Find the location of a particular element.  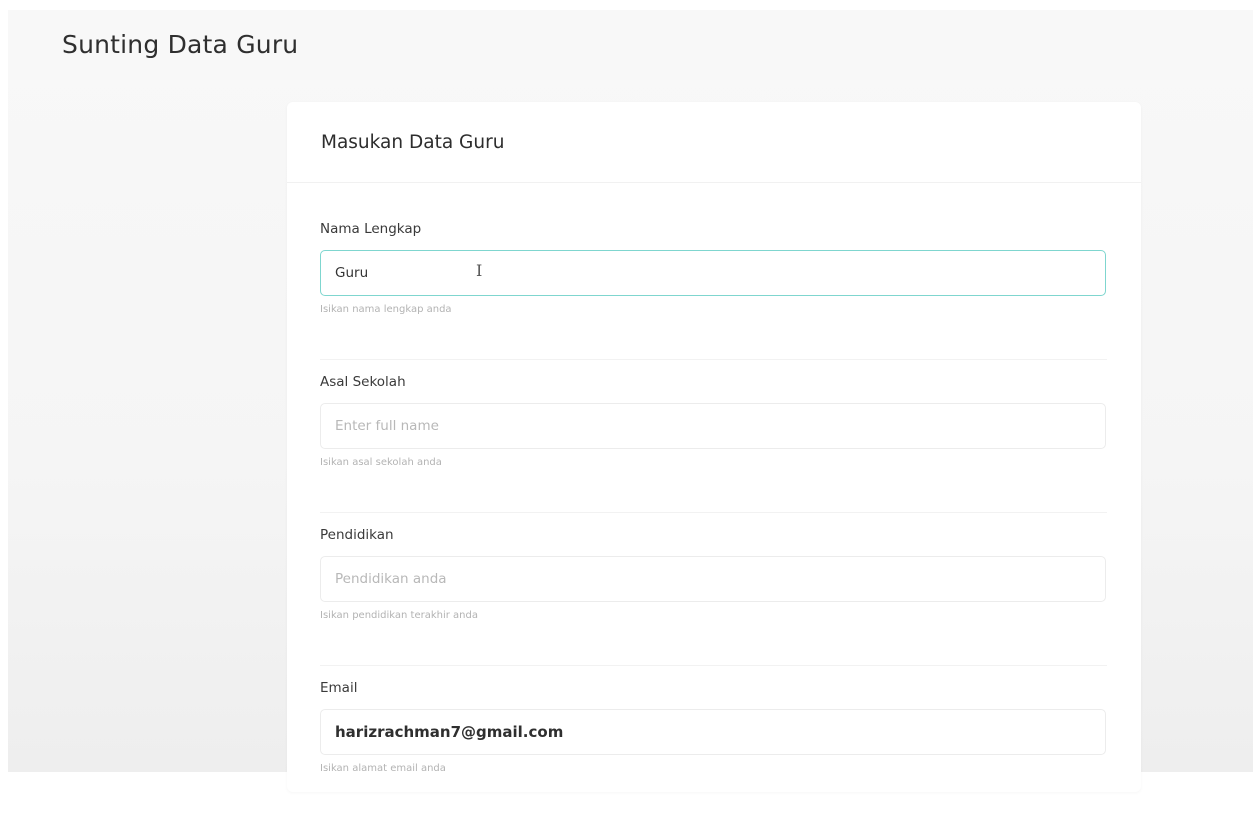

field-help-asal-sekolah: Isikan asal sekolah anda is located at coordinates (381, 462).